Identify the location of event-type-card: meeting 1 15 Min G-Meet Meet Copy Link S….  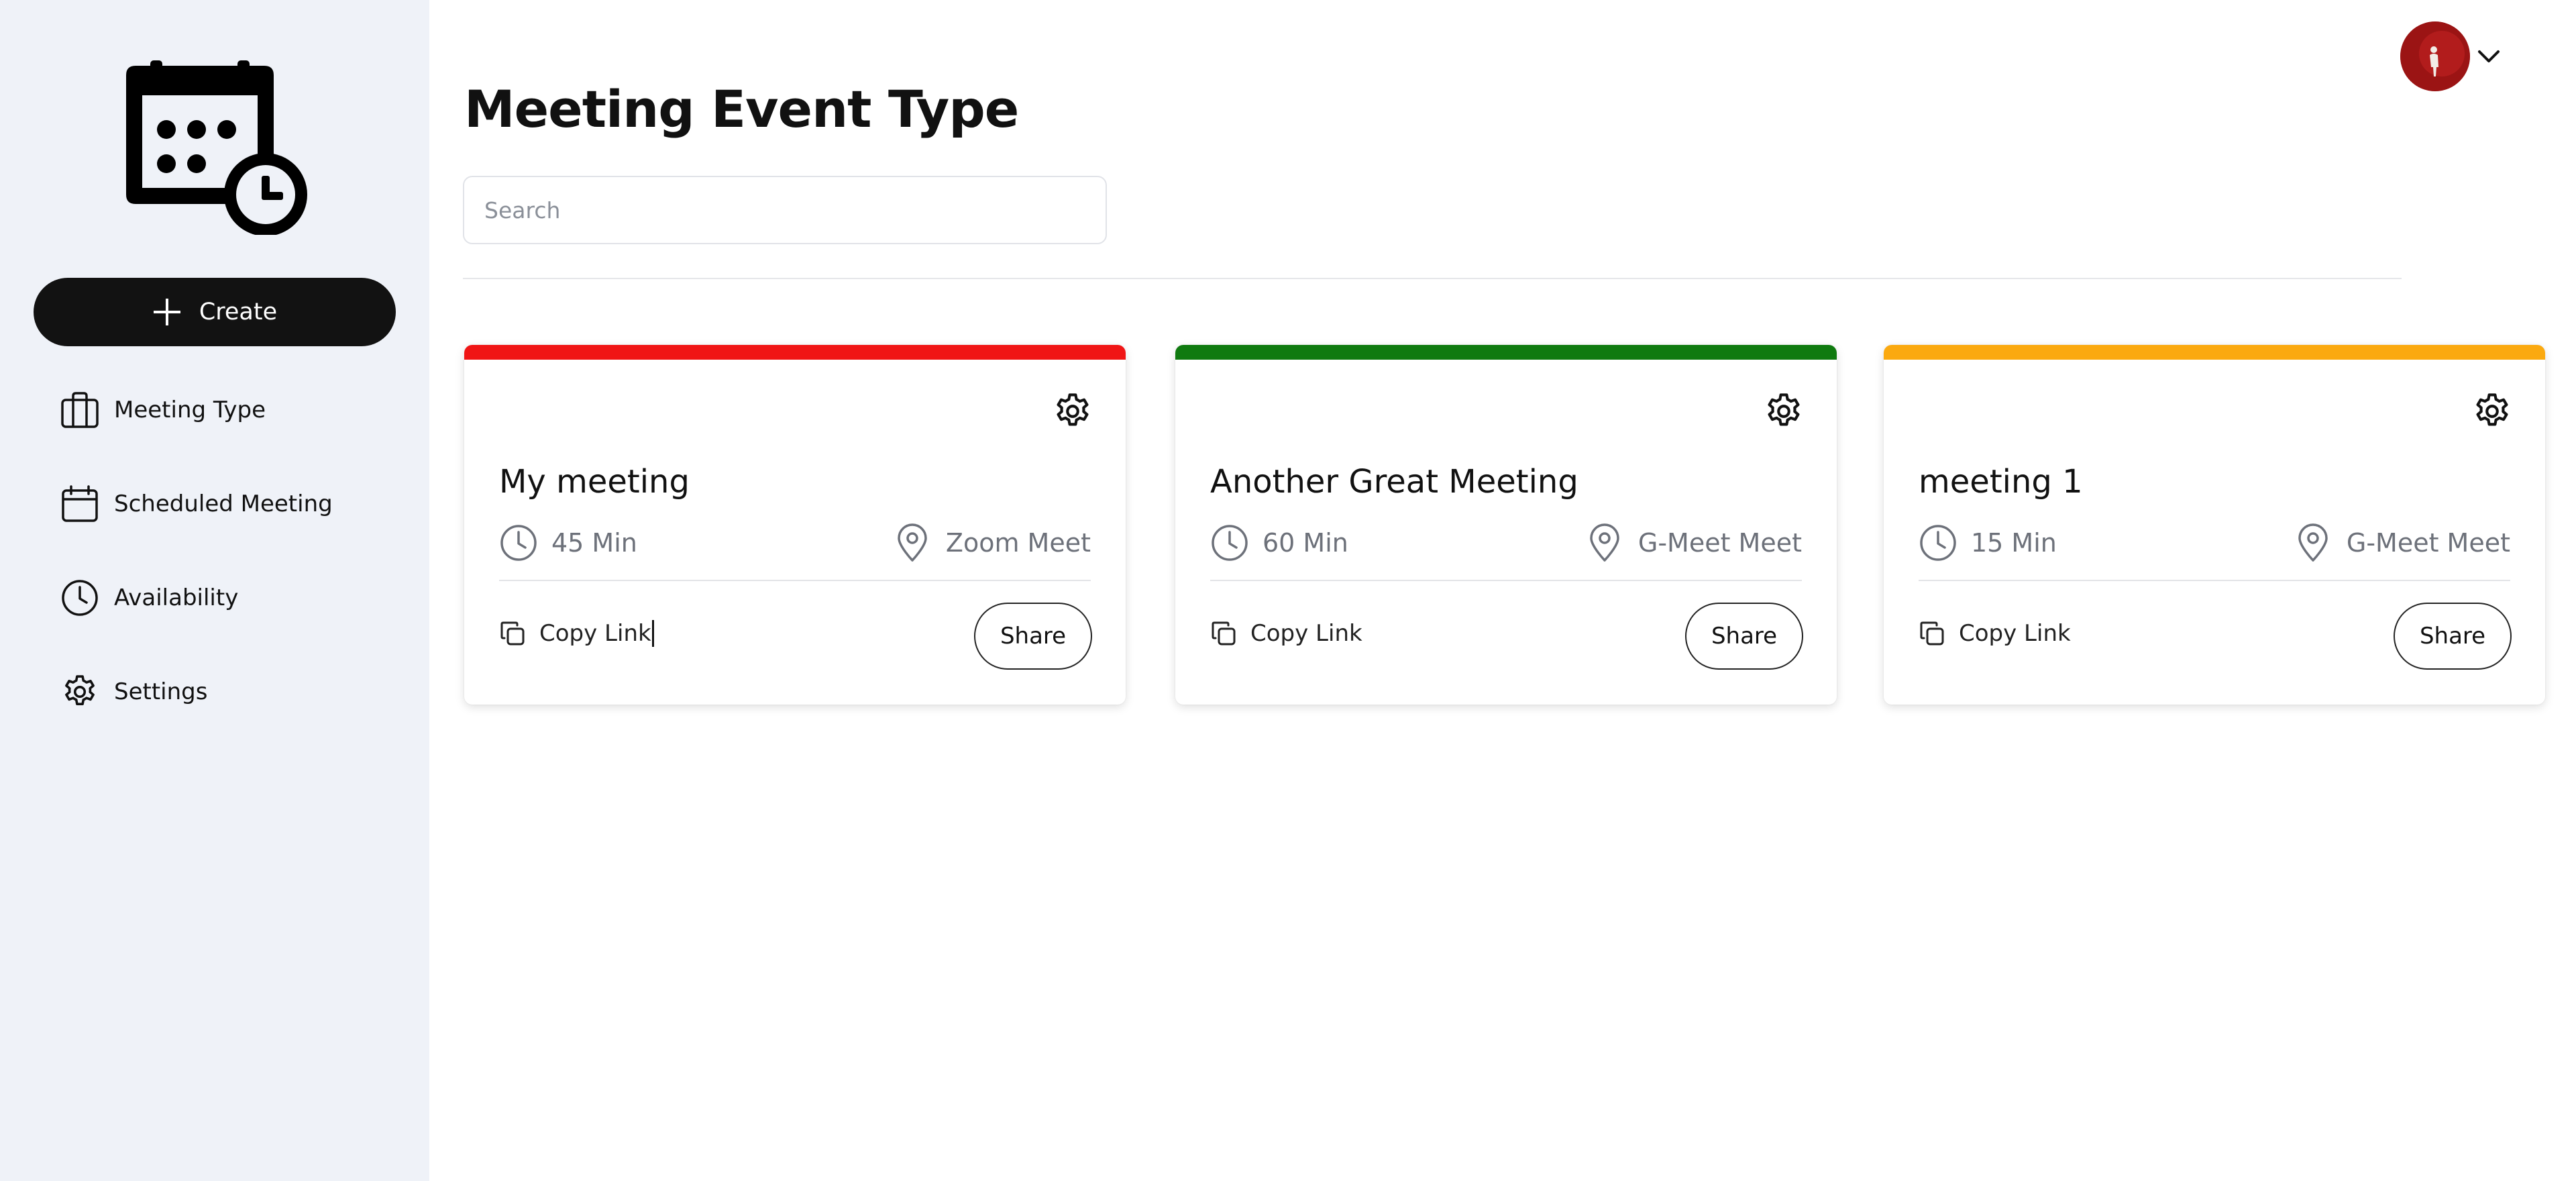
(2214, 525).